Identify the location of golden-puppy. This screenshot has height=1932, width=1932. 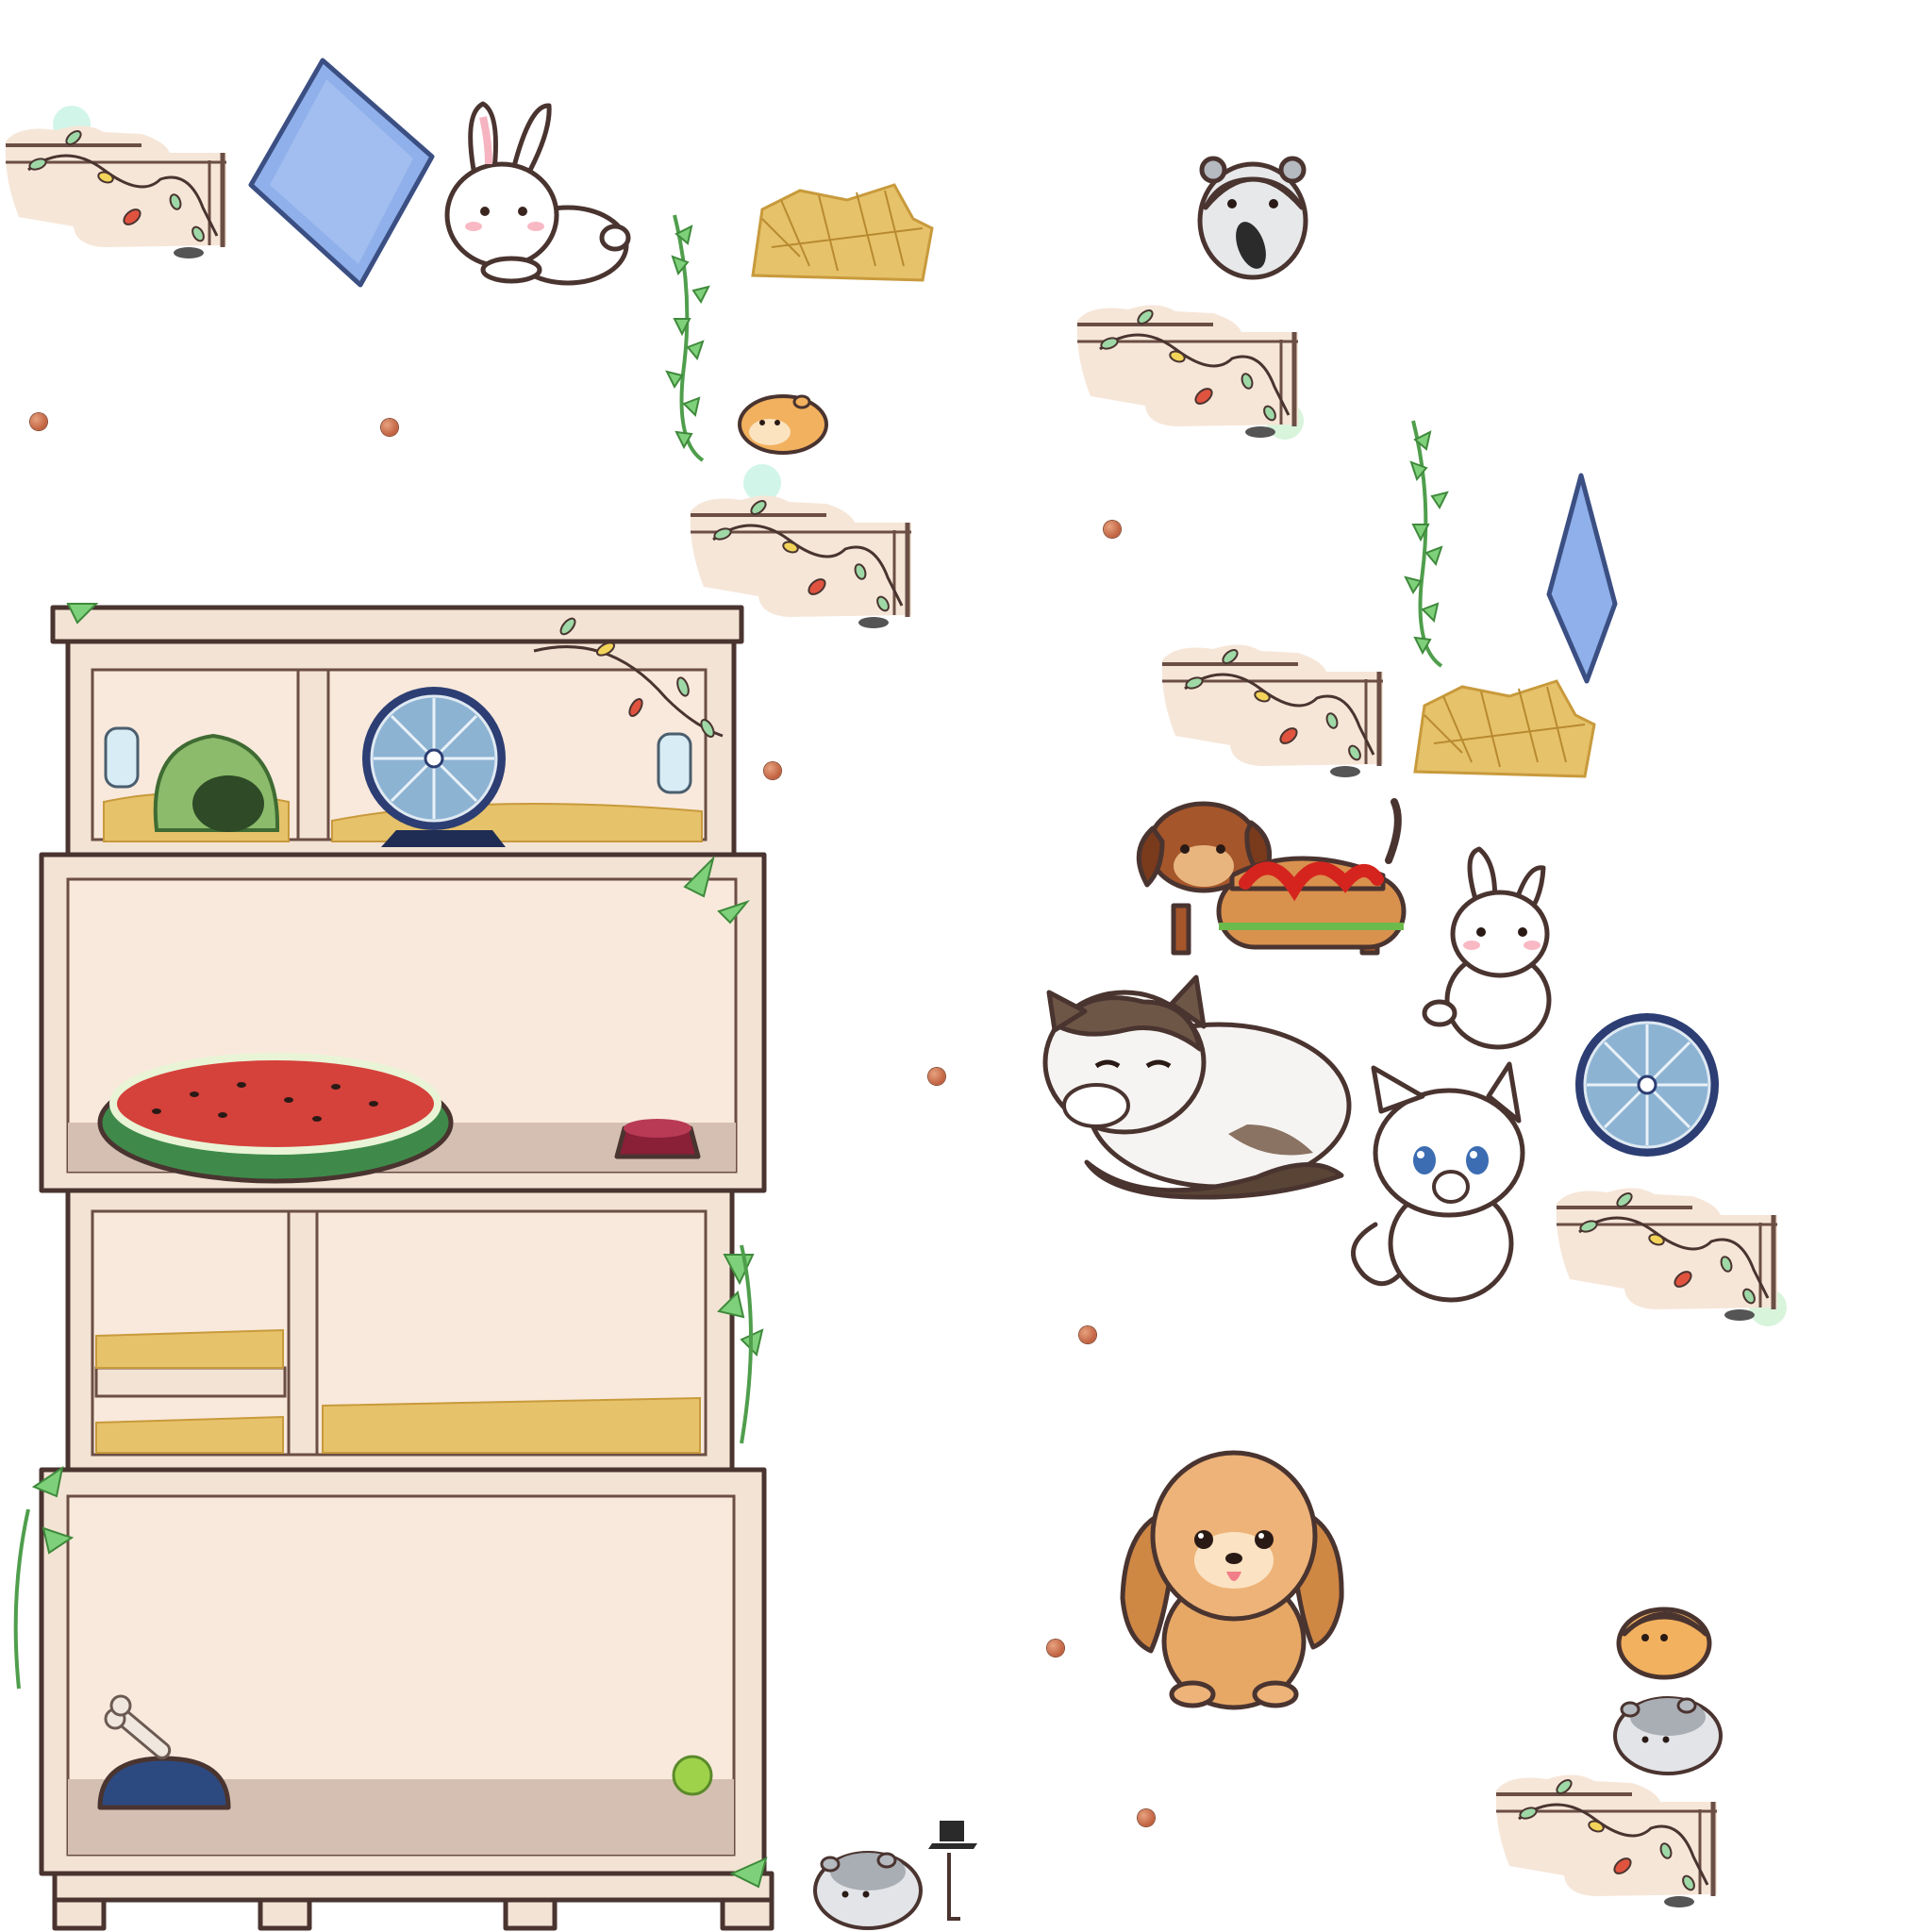
(1231, 1574).